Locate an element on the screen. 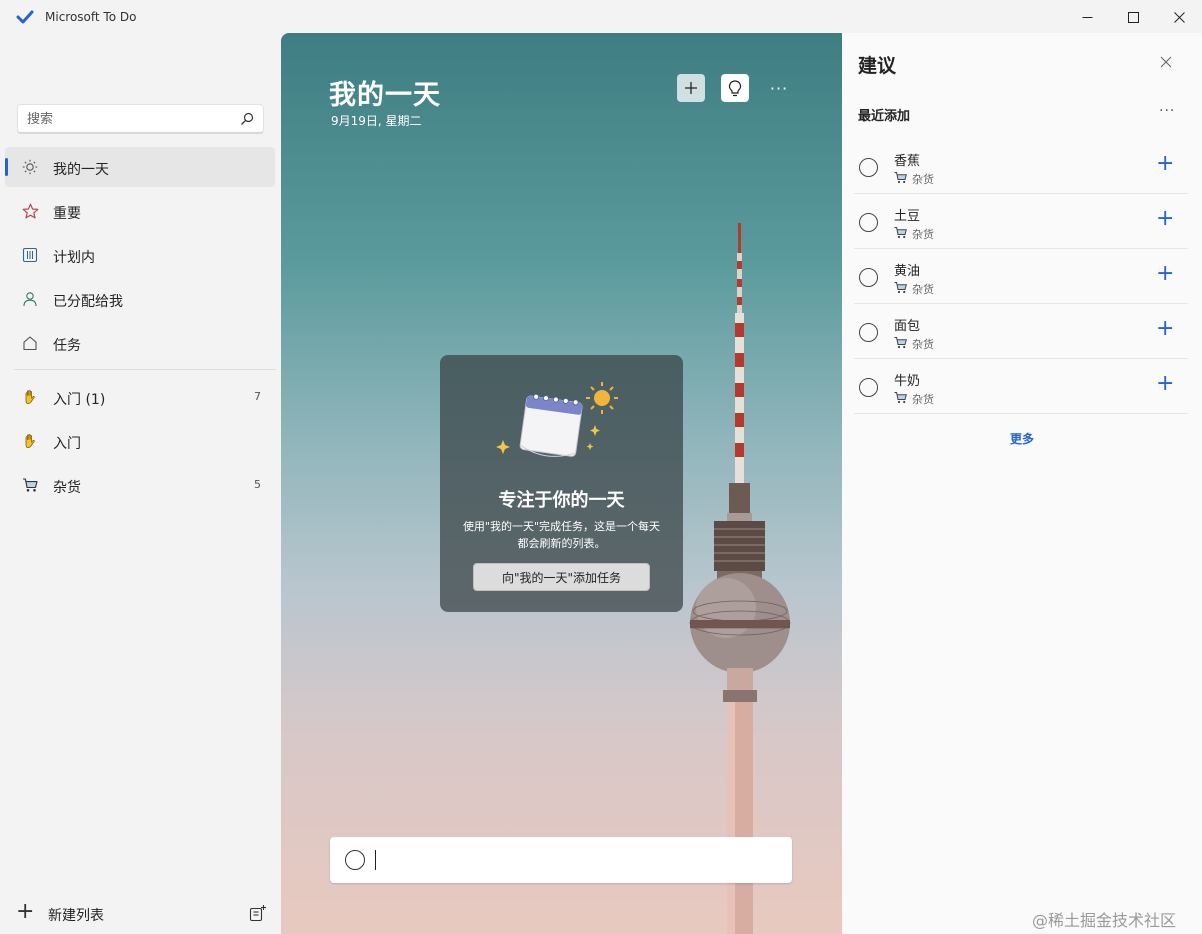  sidebar-item-label: 重要 is located at coordinates (67, 214).